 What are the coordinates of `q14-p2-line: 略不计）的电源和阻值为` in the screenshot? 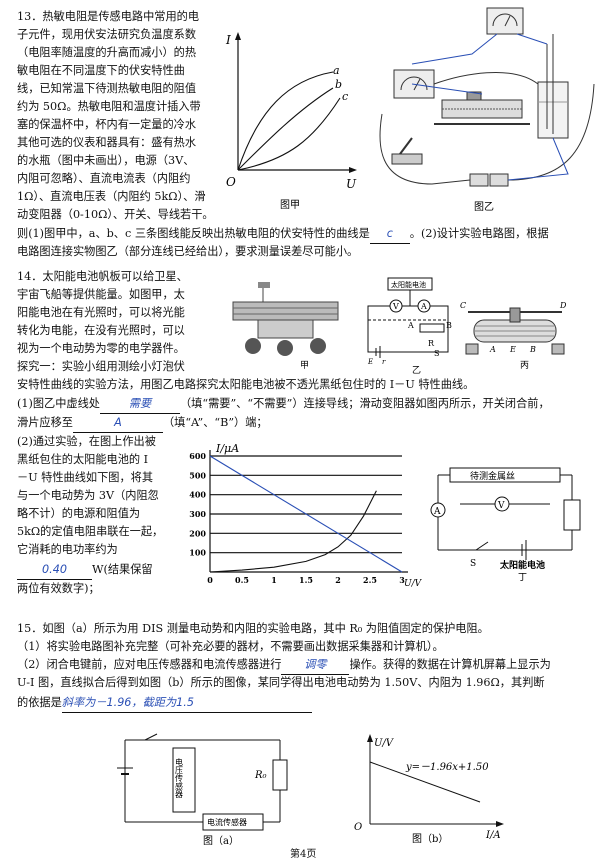 It's located at (79, 513).